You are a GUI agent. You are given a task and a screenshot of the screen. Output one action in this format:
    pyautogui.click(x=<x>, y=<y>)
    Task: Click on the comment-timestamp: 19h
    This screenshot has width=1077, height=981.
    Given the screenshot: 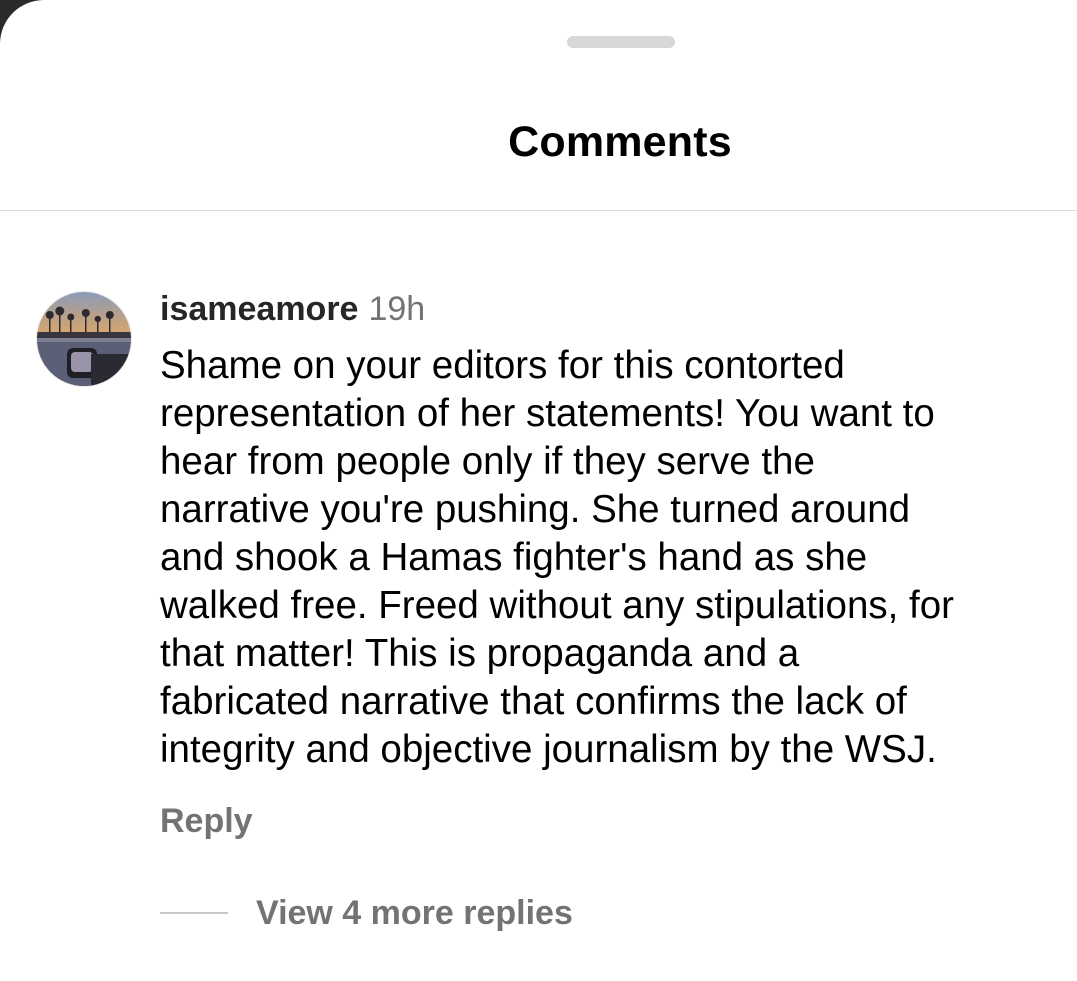 What is the action you would take?
    pyautogui.click(x=397, y=309)
    